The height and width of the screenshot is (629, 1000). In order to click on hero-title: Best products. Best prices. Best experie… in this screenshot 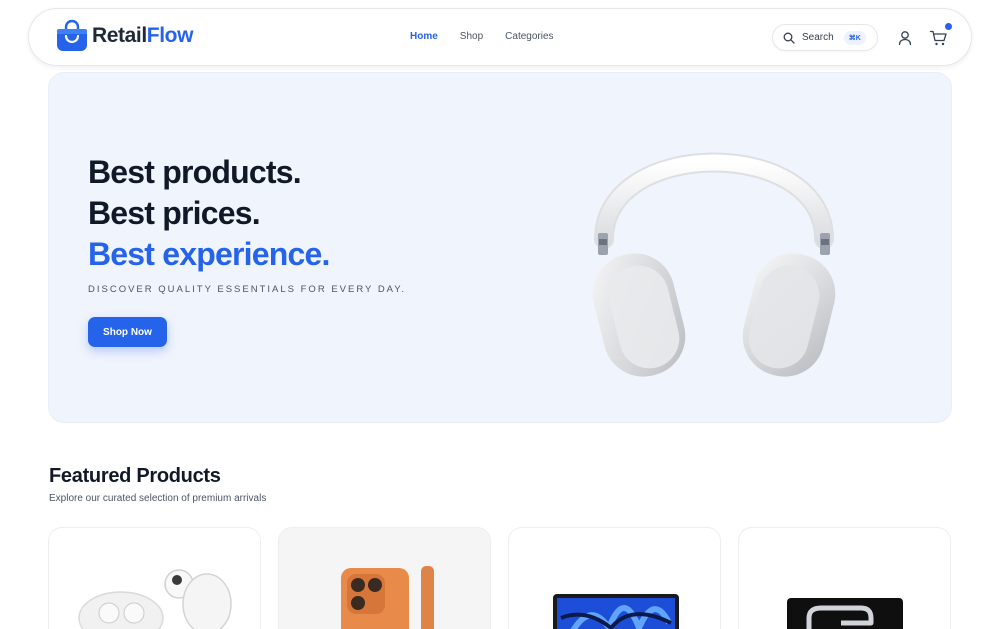, I will do `click(209, 213)`.